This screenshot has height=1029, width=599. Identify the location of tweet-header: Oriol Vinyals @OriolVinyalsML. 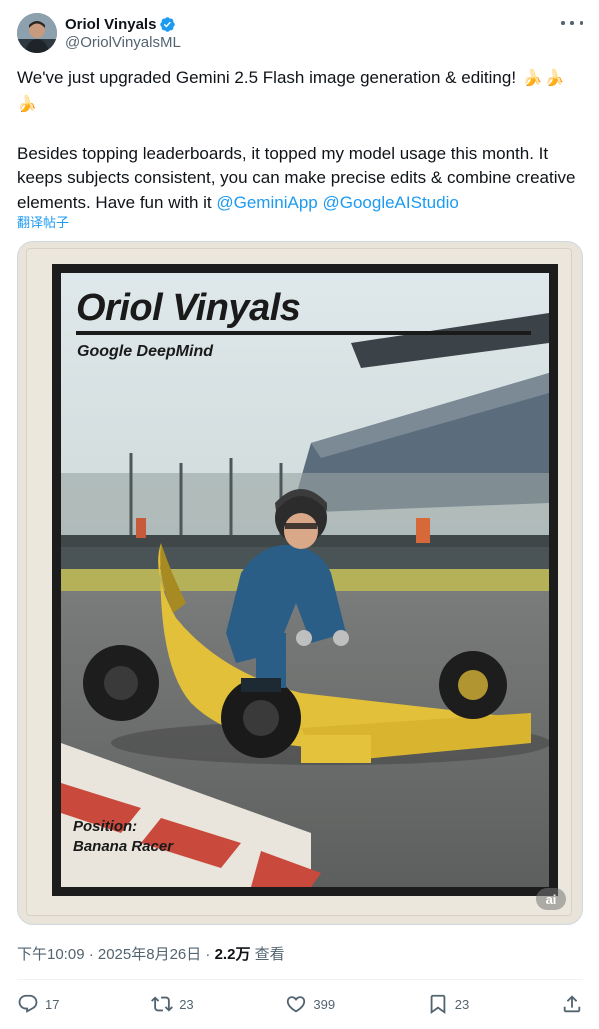
(300, 33).